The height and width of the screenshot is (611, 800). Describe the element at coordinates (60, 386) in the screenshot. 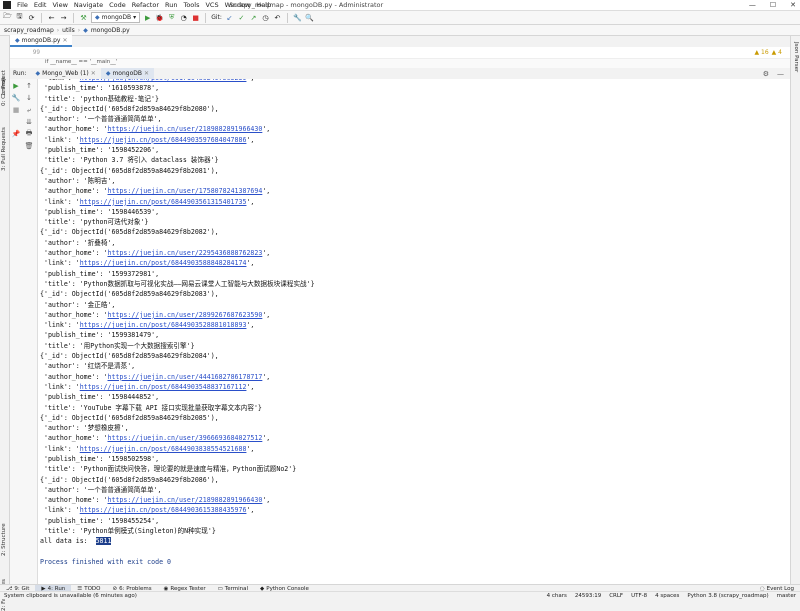

I see `console-text: 'link': '` at that location.